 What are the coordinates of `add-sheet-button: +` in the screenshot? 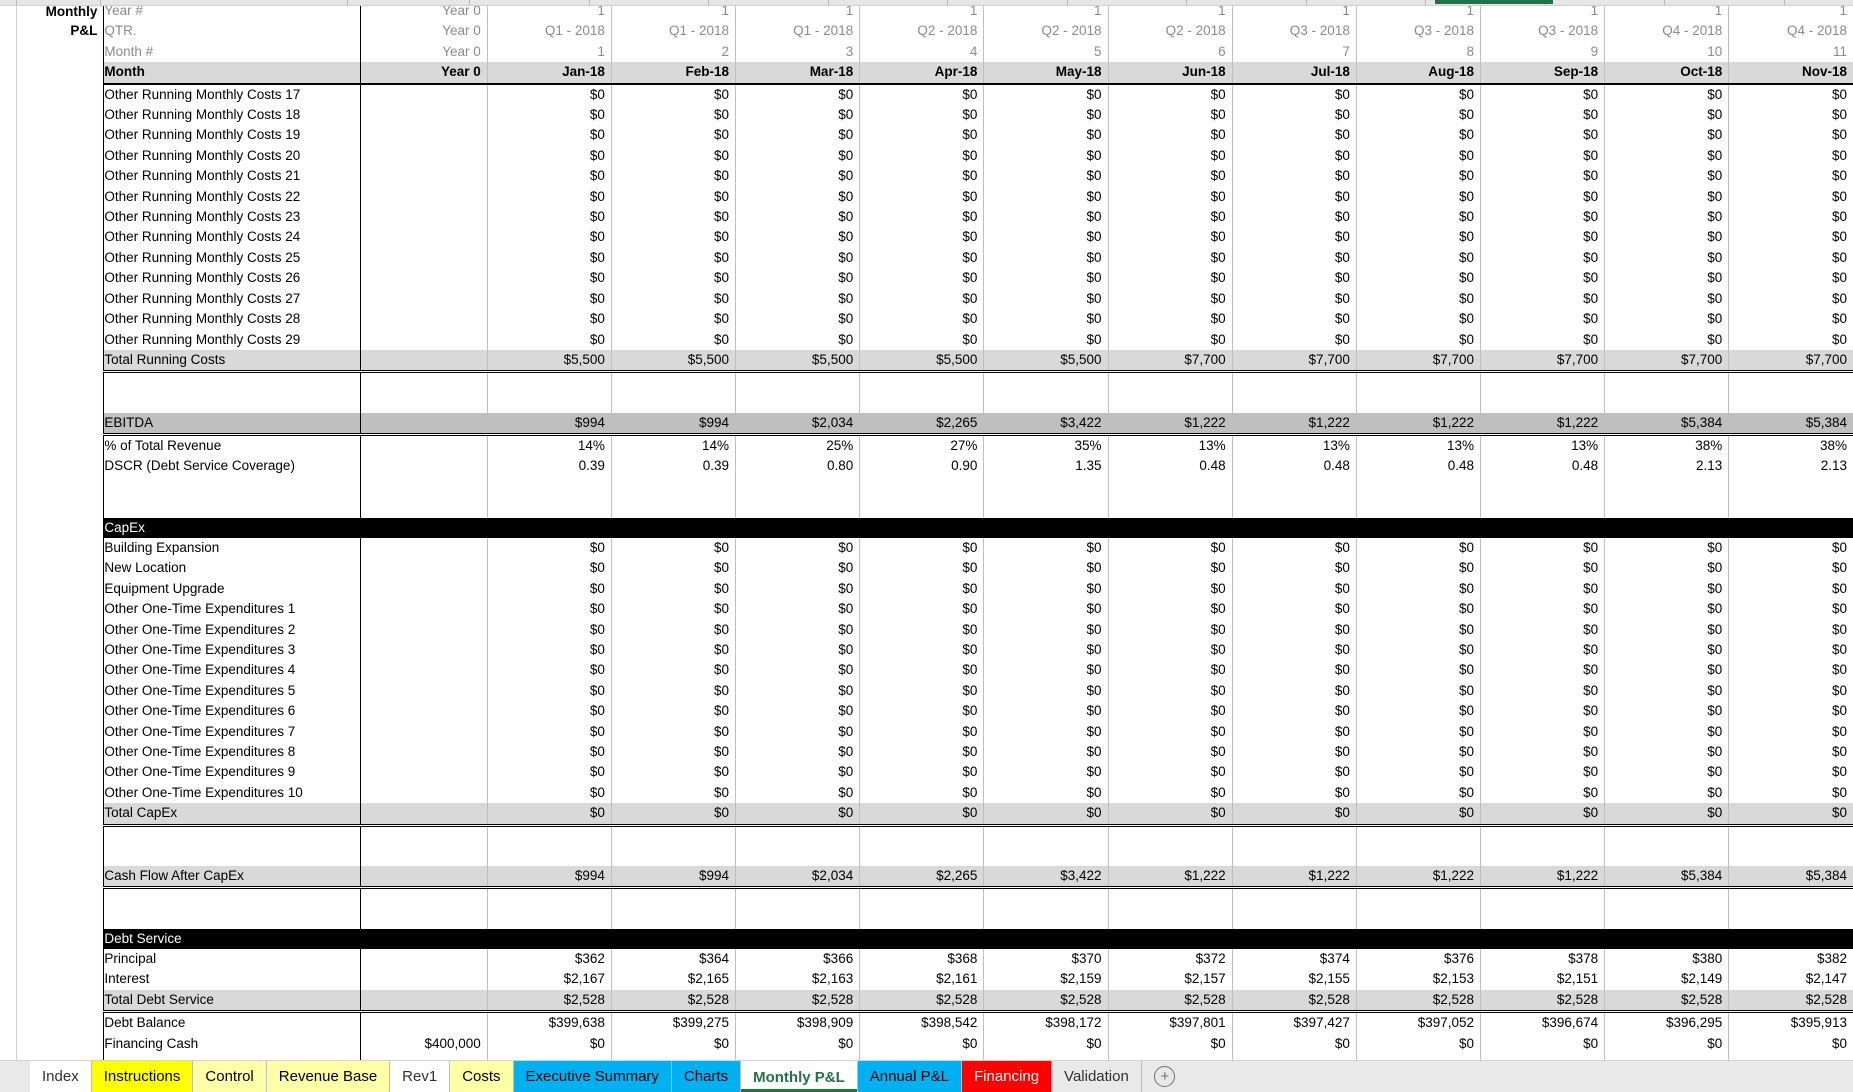 It's located at (1164, 1076).